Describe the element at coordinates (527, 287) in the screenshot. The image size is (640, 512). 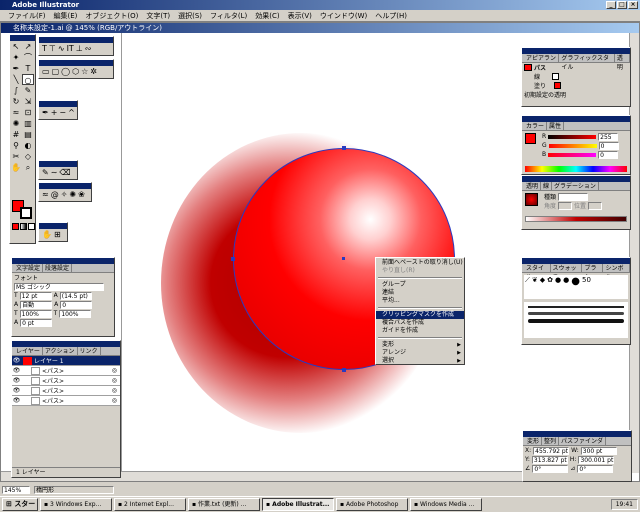
I see `brush-swatch: ⟋` at that location.